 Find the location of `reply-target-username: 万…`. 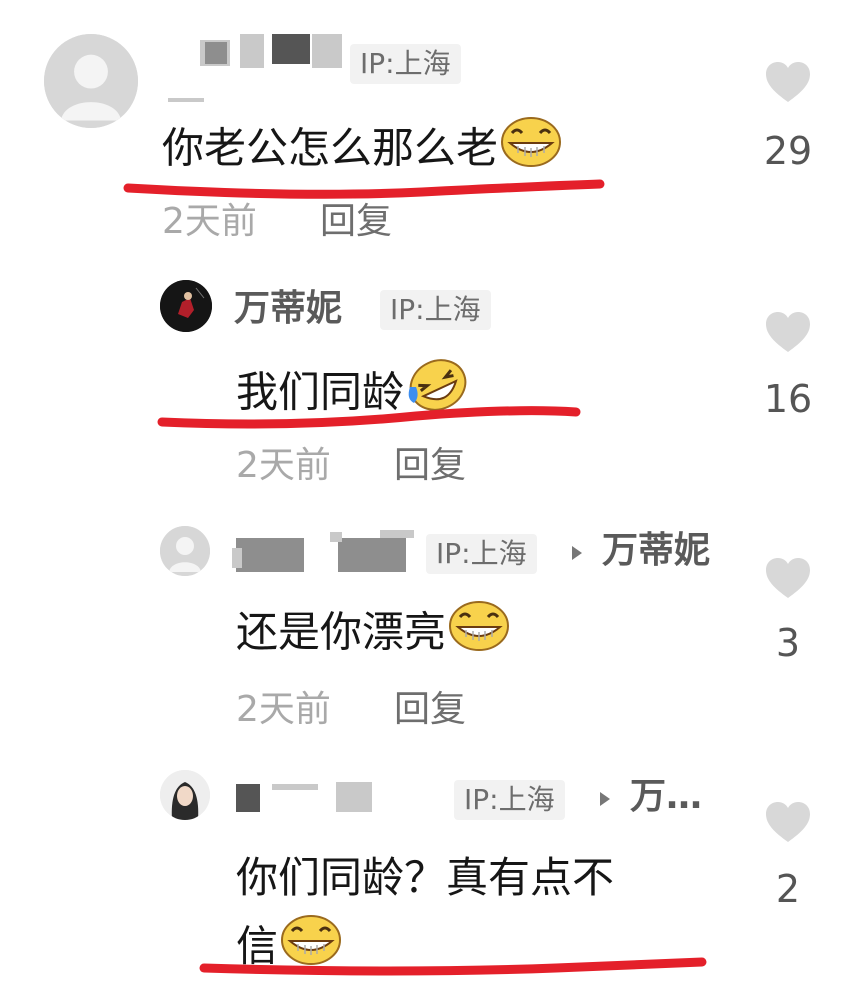

reply-target-username: 万… is located at coordinates (666, 797).